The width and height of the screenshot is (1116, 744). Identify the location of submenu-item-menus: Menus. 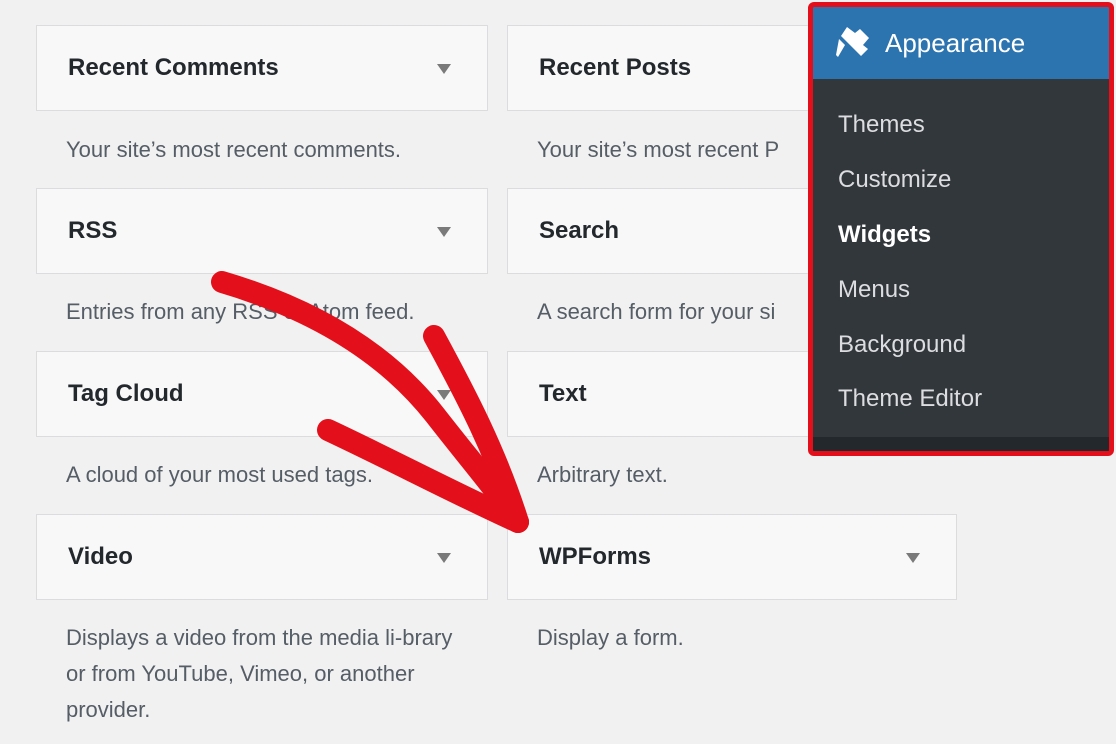
(874, 290).